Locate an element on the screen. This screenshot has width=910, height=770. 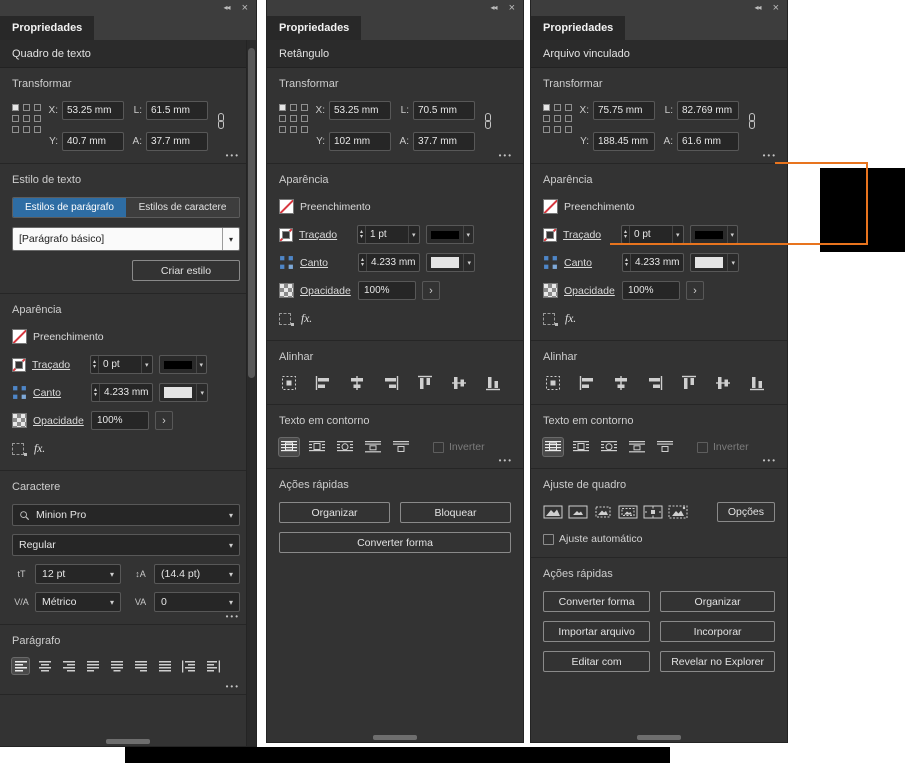
fill-frame-proportionally-icon is located at coordinates (553, 512).